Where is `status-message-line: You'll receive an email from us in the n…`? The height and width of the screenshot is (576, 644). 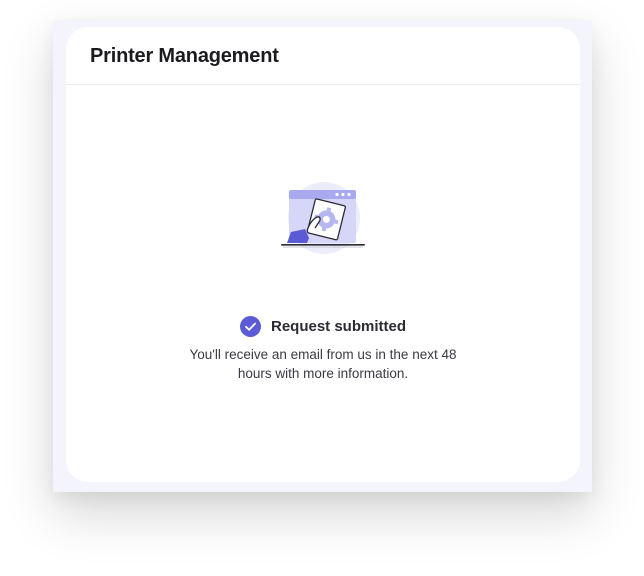 status-message-line: You'll receive an email from us in the n… is located at coordinates (323, 354).